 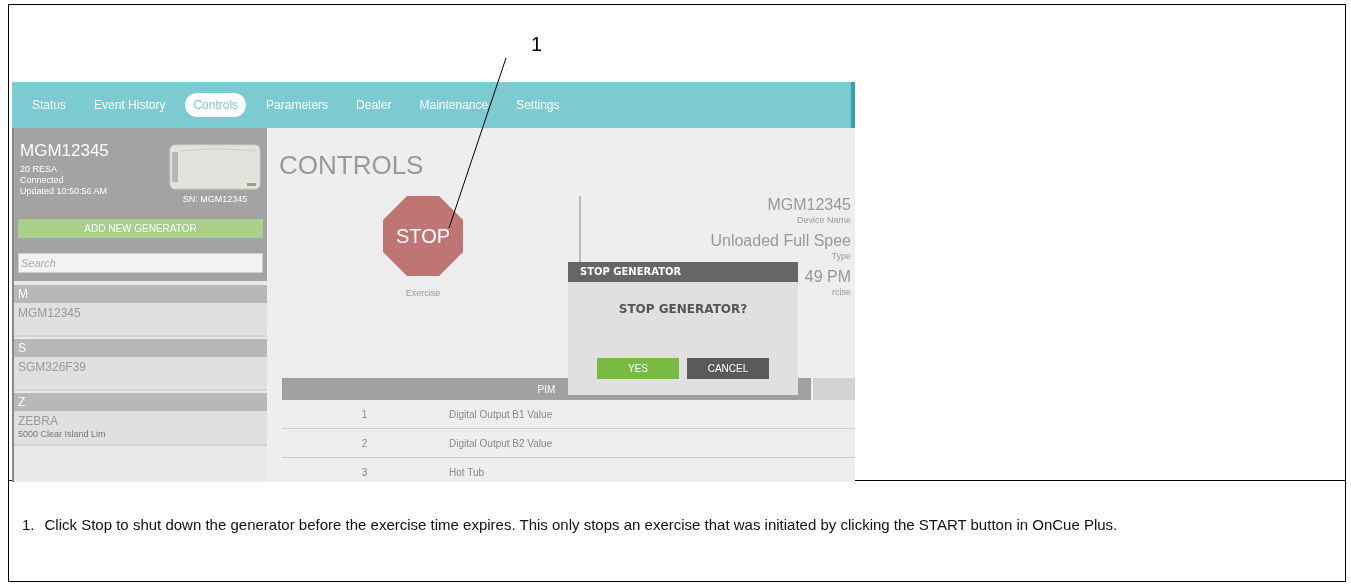 What do you see at coordinates (537, 44) in the screenshot?
I see `callout-number: 1` at bounding box center [537, 44].